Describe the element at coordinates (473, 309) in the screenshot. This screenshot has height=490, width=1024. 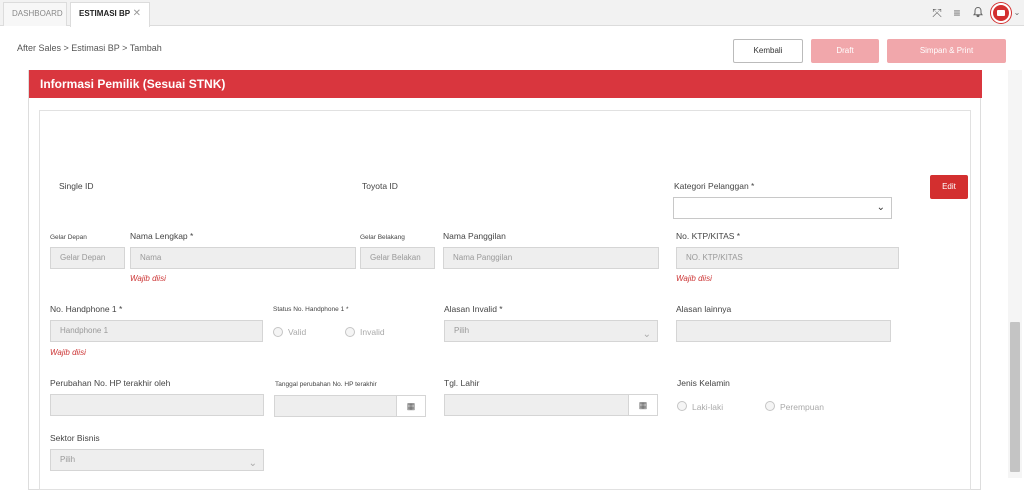
I see `alasan-label: Alasan Invalid *` at that location.